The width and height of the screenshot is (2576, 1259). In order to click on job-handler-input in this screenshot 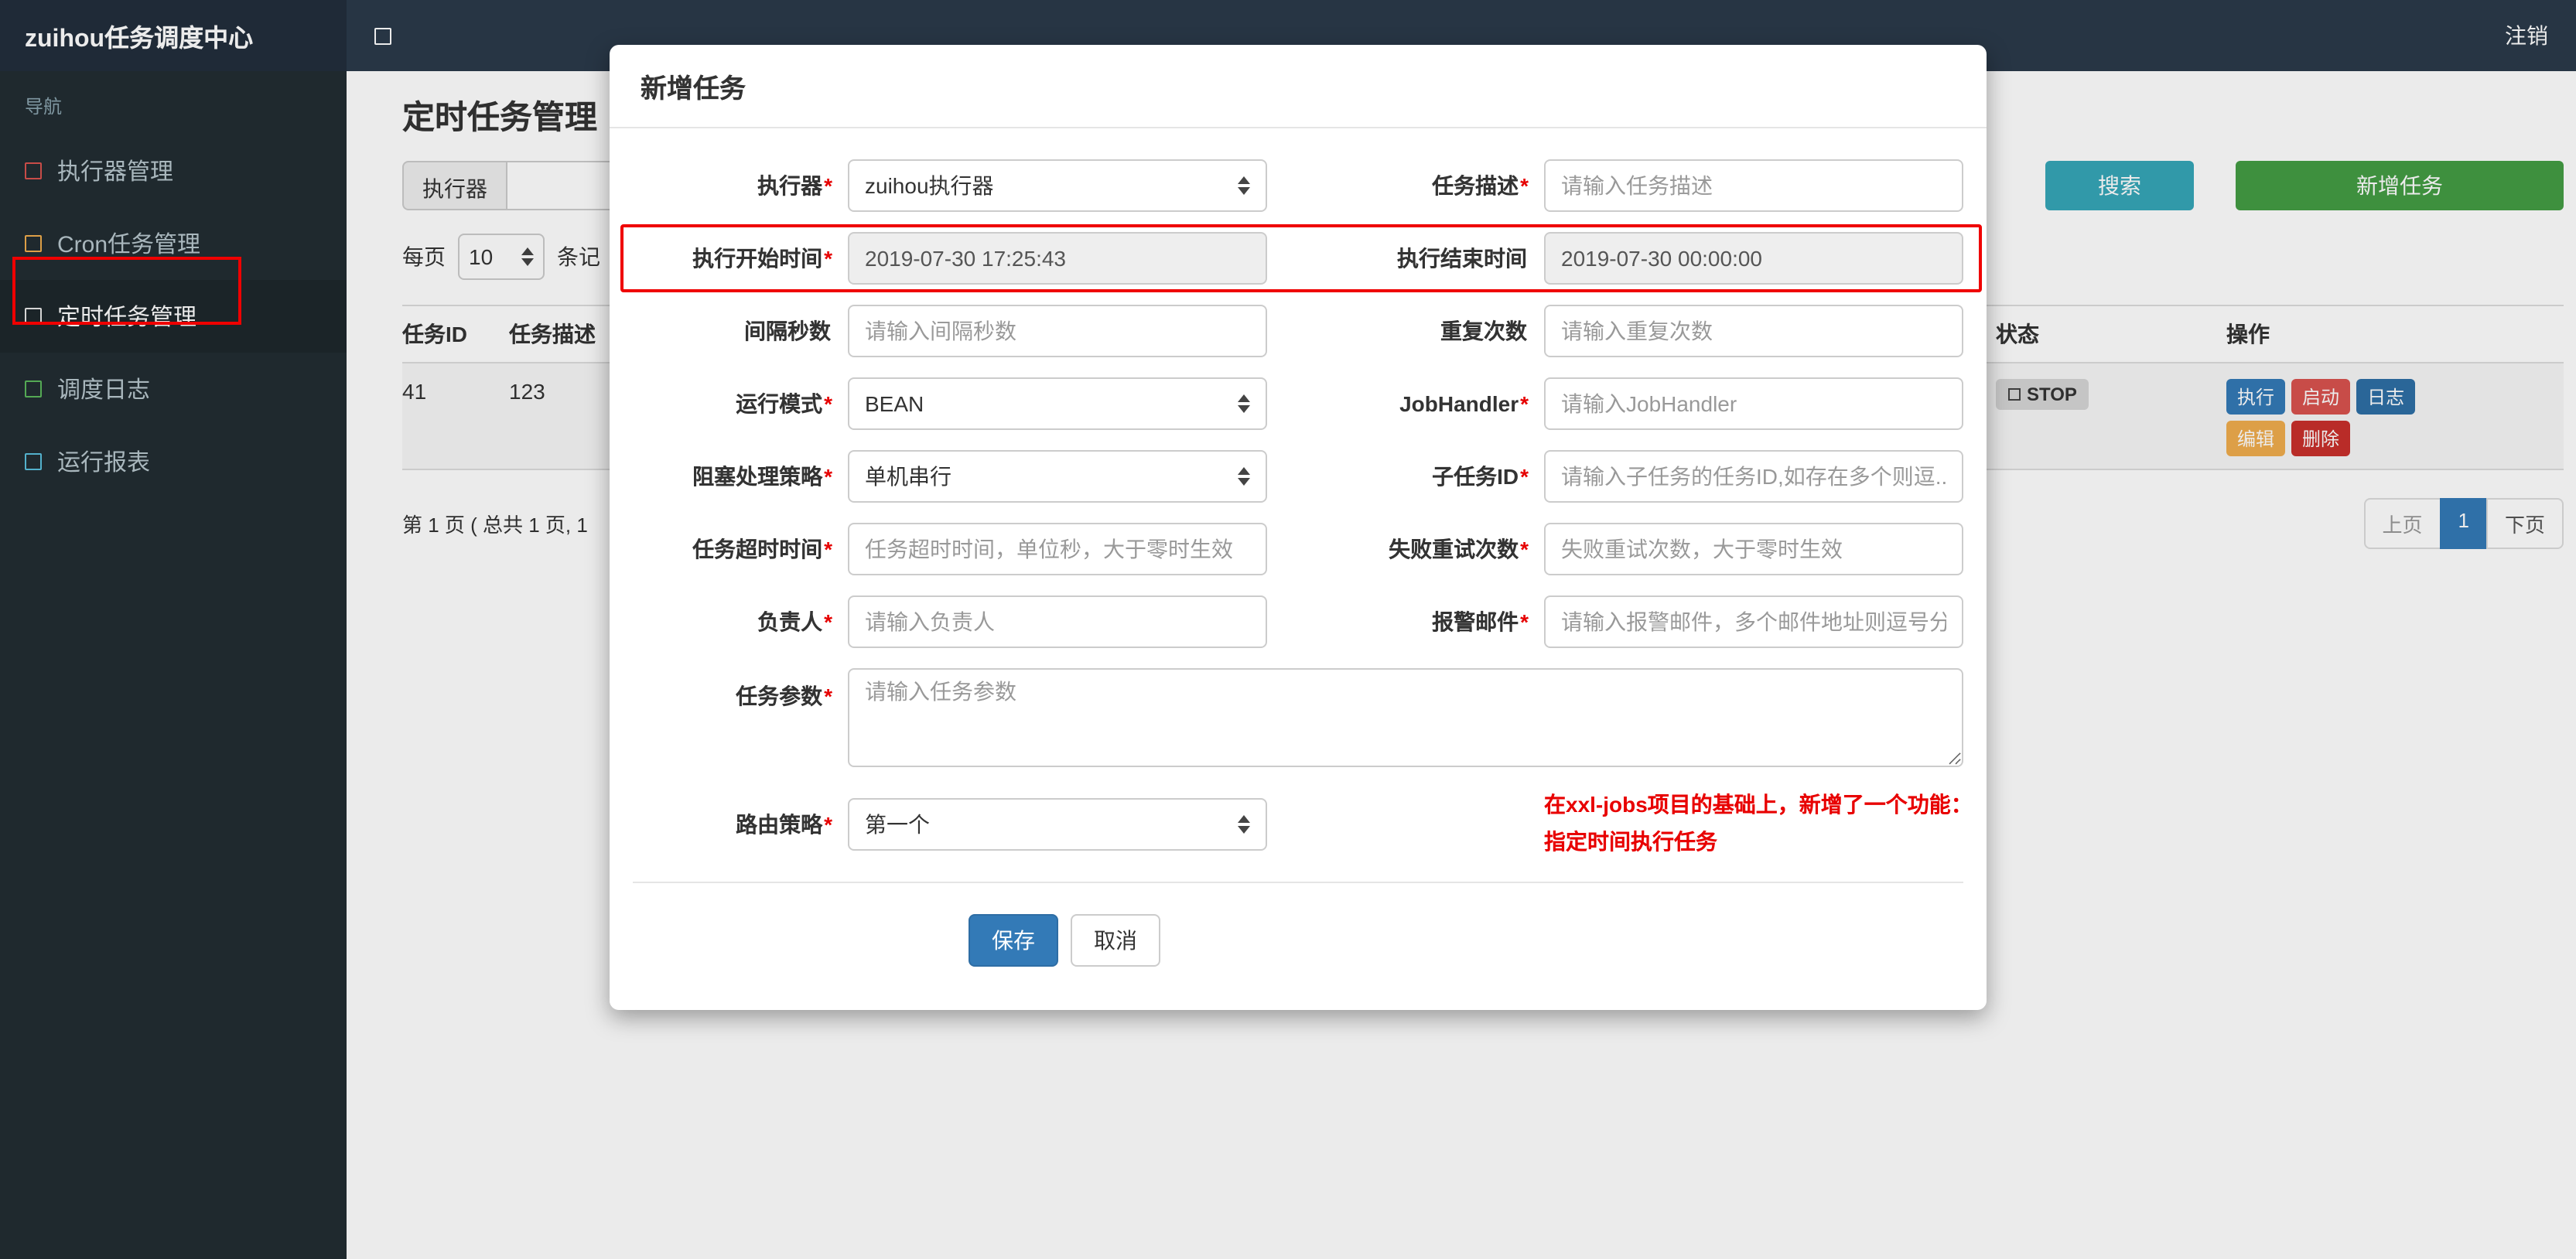, I will do `click(1754, 404)`.